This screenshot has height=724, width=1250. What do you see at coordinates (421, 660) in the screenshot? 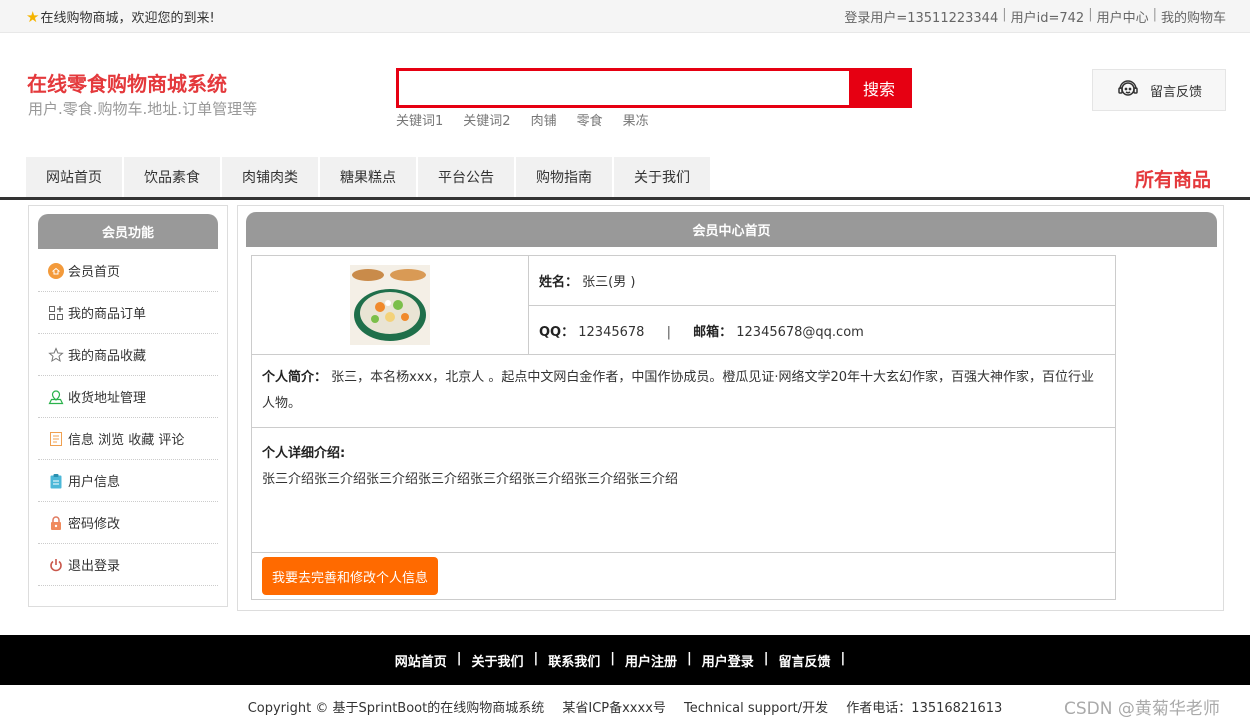
I see `footer-link-home: 网站首页` at bounding box center [421, 660].